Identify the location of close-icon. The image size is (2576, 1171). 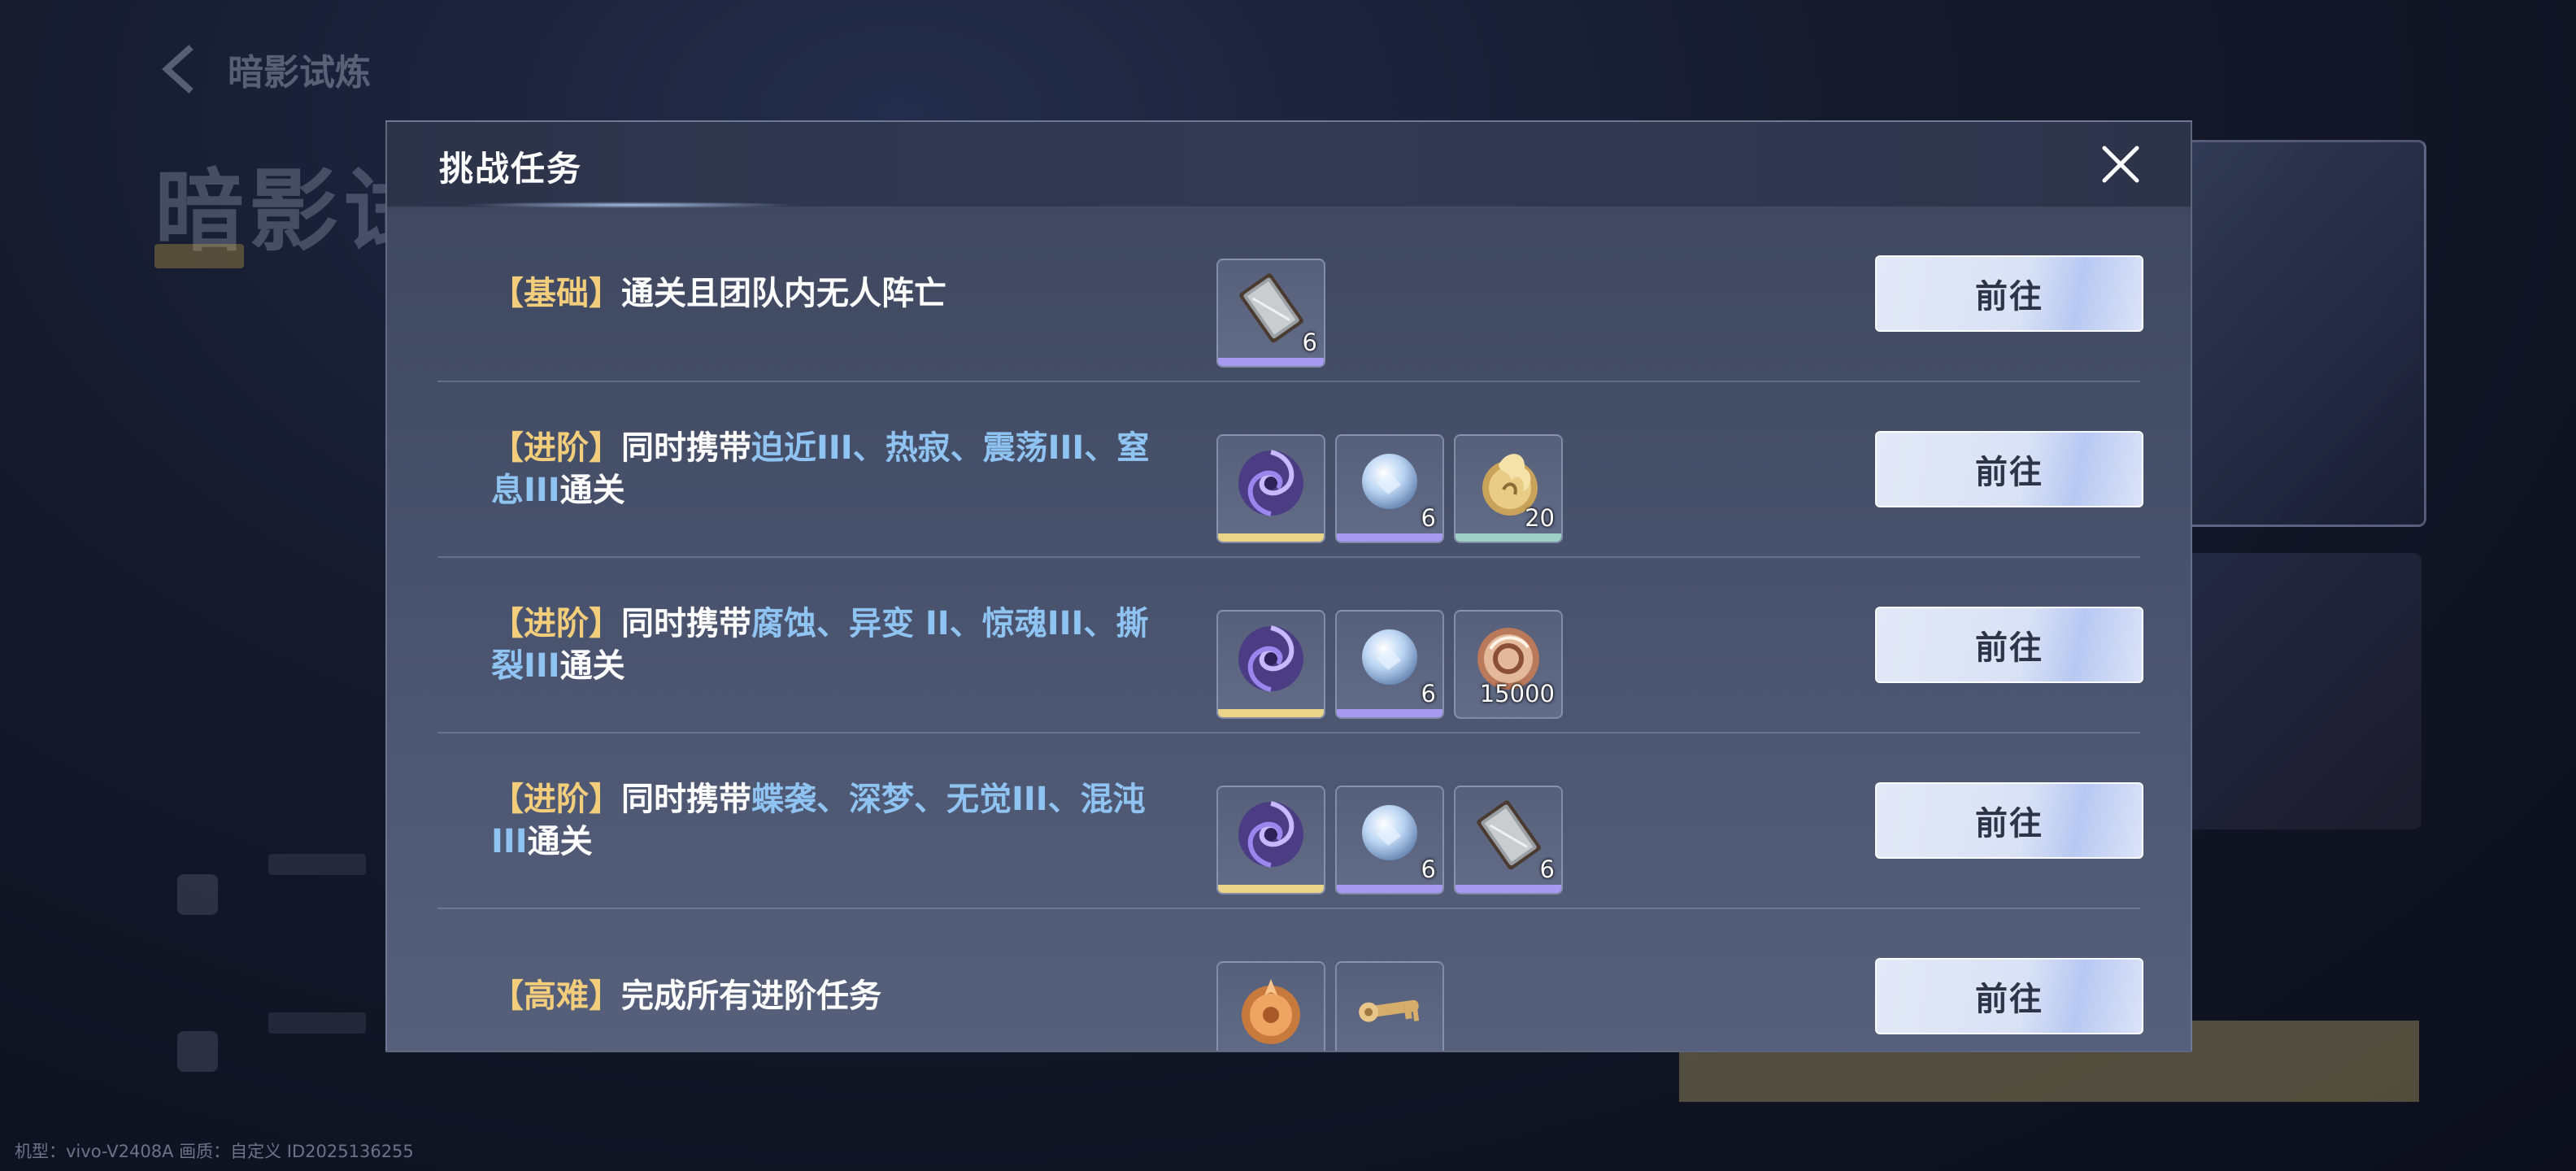
(2120, 164).